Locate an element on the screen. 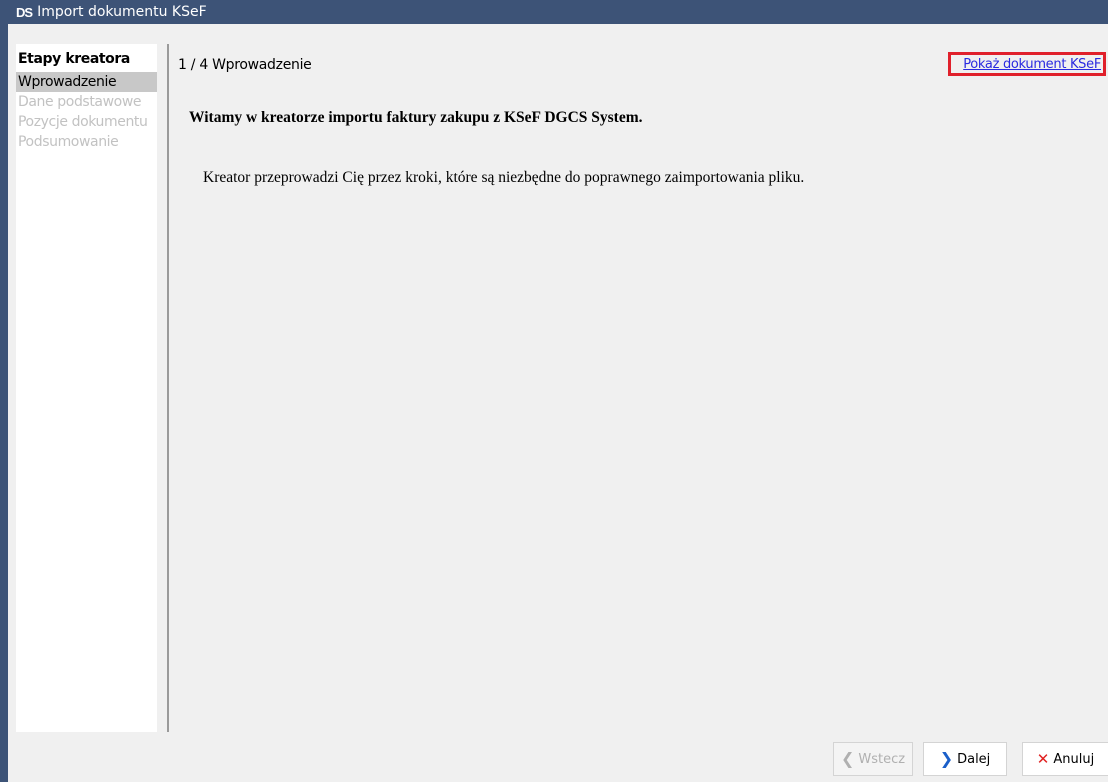  step-item-wprowadzenie: Wprowadzenie is located at coordinates (86, 82).